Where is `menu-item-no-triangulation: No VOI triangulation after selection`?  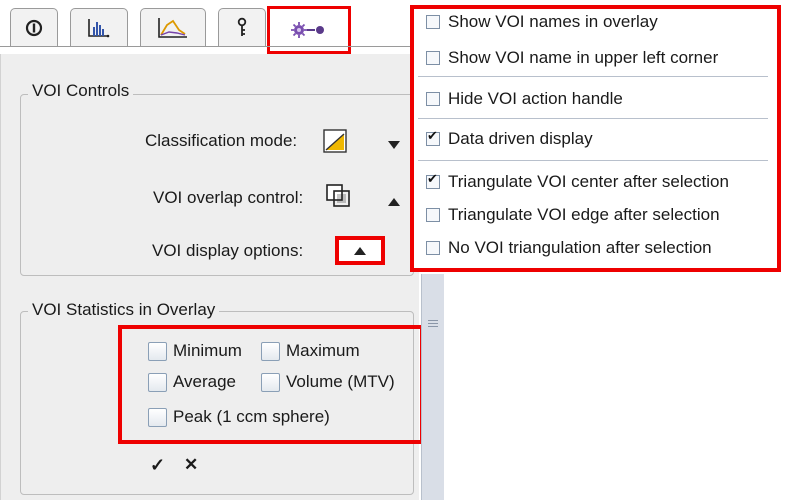
menu-item-no-triangulation: No VOI triangulation after selection is located at coordinates (569, 248).